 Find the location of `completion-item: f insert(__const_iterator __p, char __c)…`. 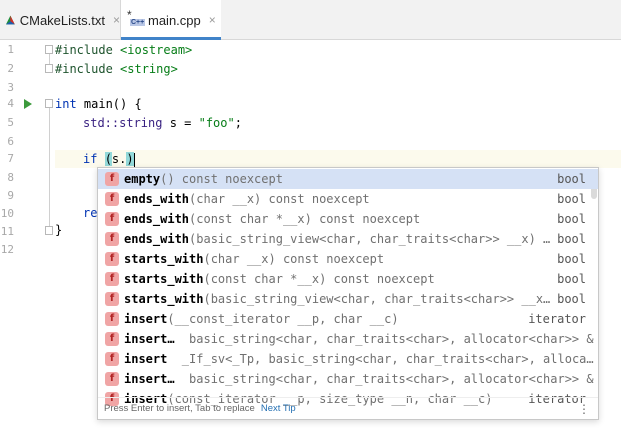

completion-item: f insert(__const_iterator __p, char __c)… is located at coordinates (348, 319).